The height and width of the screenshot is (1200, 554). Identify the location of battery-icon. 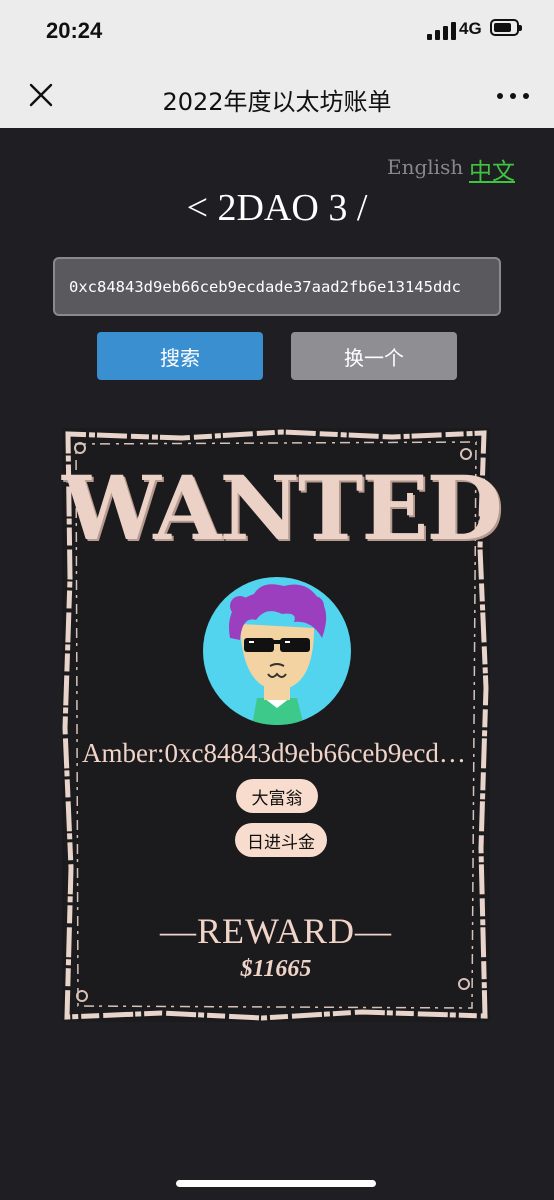
(506, 27).